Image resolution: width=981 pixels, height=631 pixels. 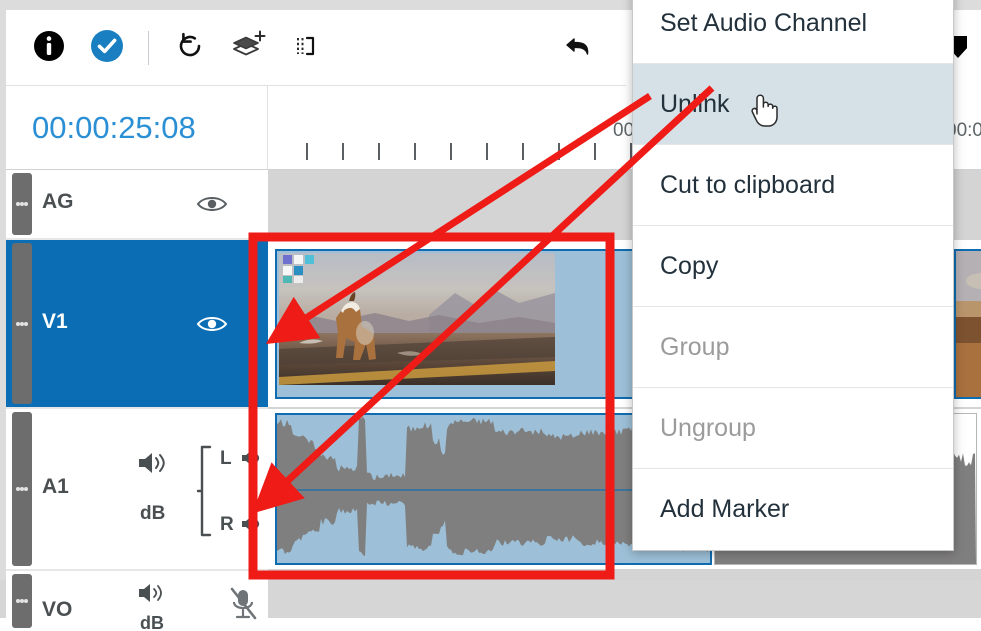 I want to click on speaker-icon-a1, so click(x=153, y=465).